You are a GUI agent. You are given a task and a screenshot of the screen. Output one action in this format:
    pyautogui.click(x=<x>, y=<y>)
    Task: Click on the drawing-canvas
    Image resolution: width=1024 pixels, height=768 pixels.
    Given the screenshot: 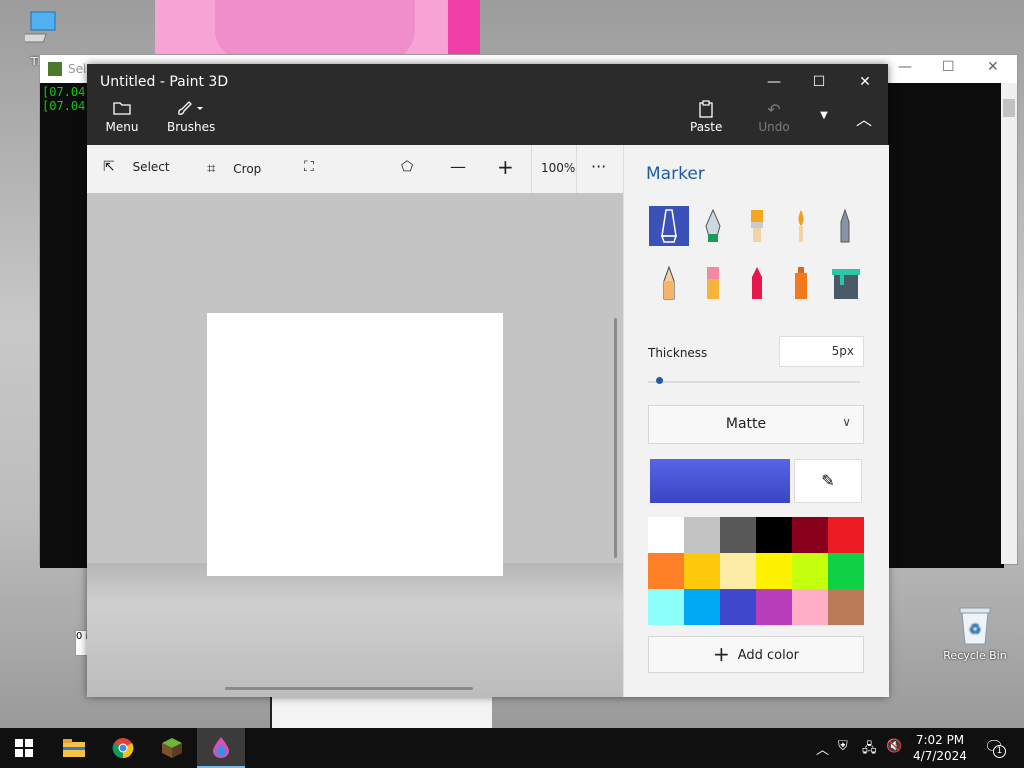 What is the action you would take?
    pyautogui.click(x=355, y=444)
    